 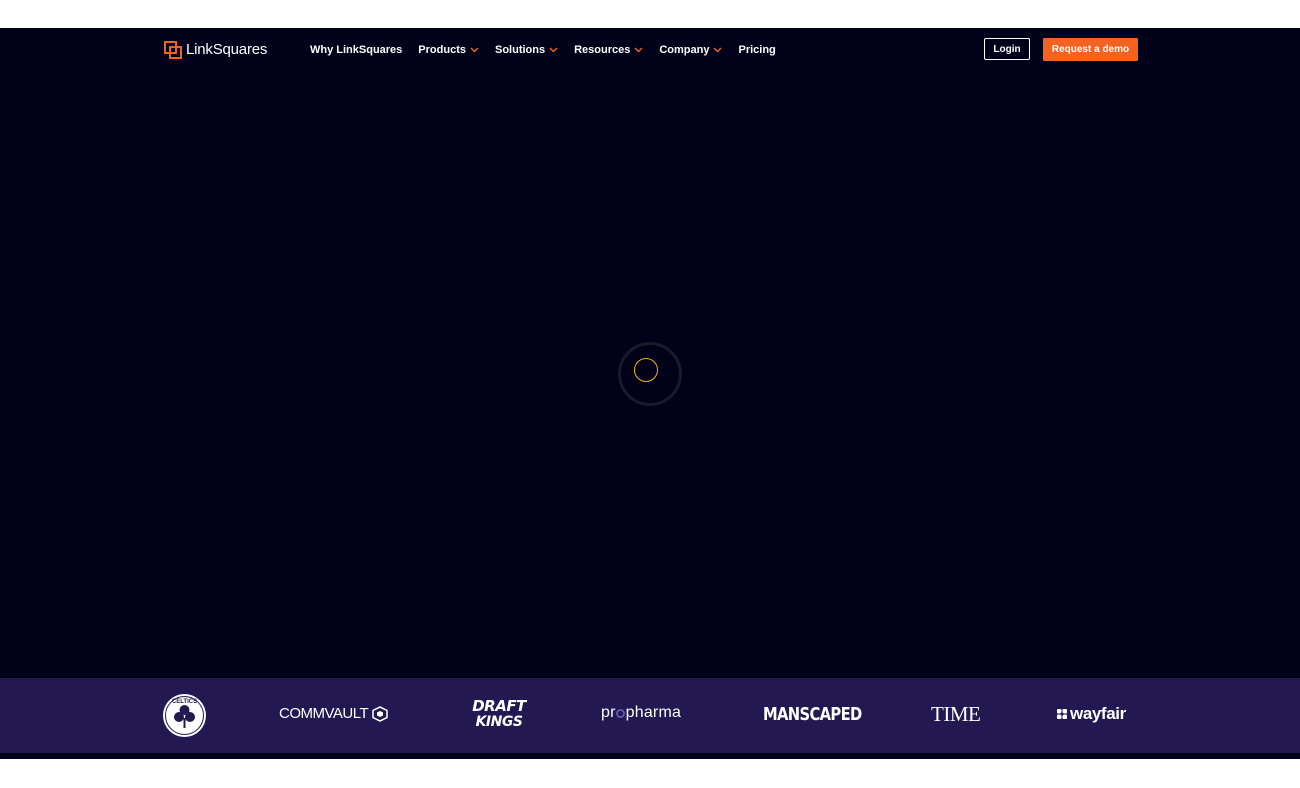 What do you see at coordinates (653, 712) in the screenshot?
I see `propharma-text-b: pharma` at bounding box center [653, 712].